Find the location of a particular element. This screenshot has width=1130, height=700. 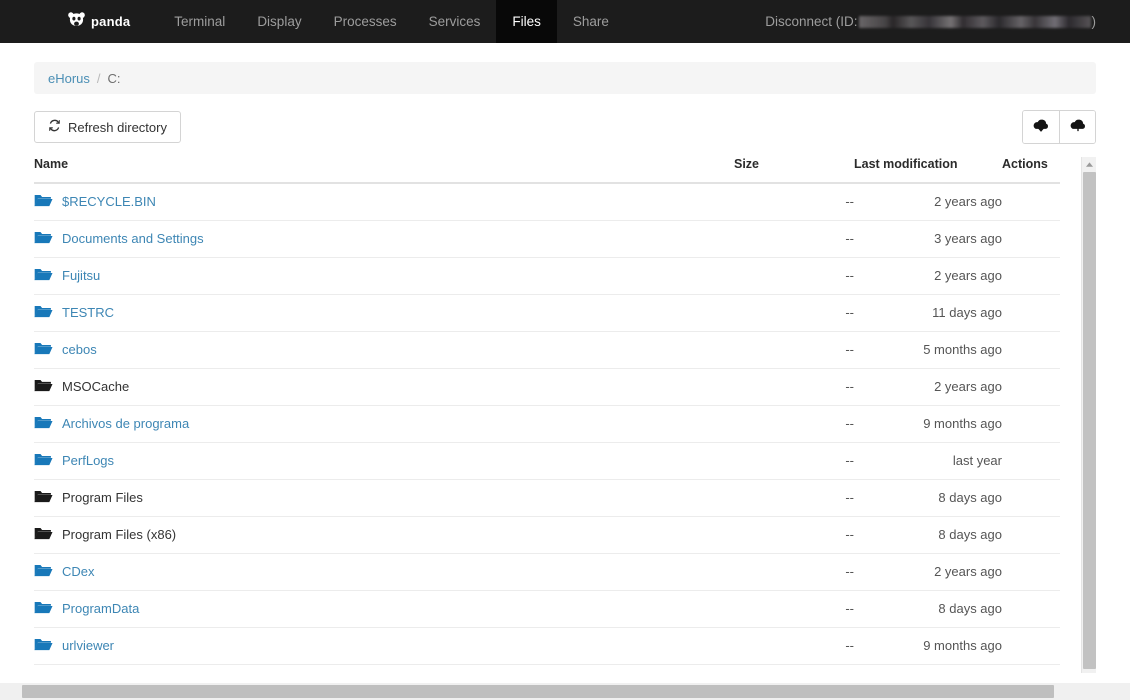

table-row: MSOCache -- 2 years ago is located at coordinates (547, 387).